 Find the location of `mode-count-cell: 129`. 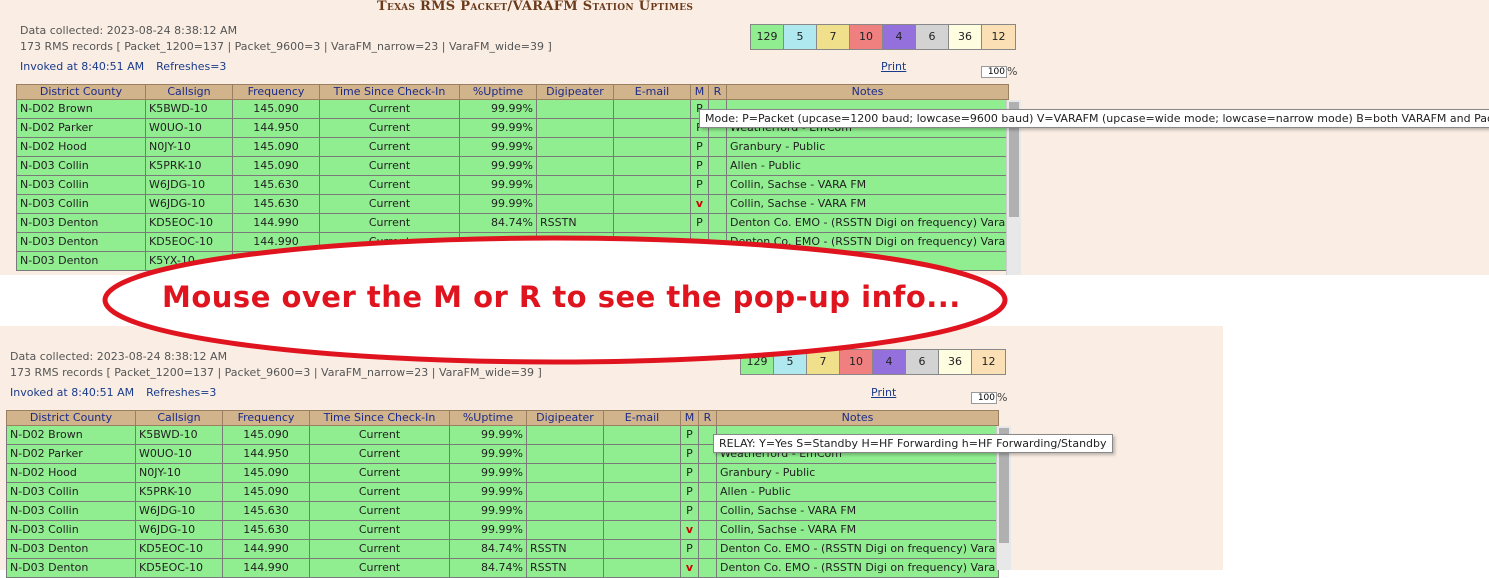

mode-count-cell: 129 is located at coordinates (767, 37).